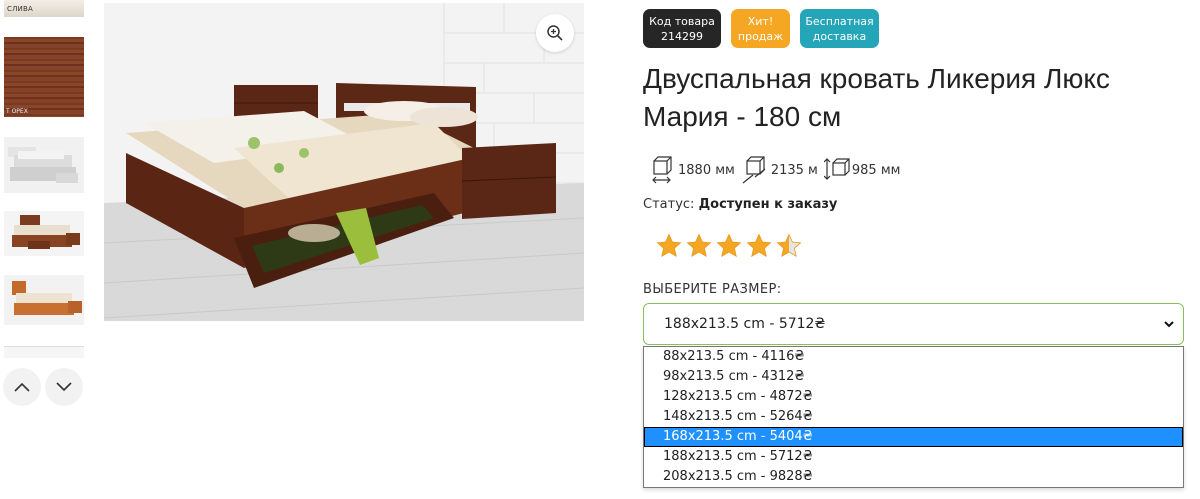 The height and width of the screenshot is (499, 1200). Describe the element at coordinates (745, 324) in the screenshot. I see `size-select-value: 188x213.5 cm - 5712₴` at that location.